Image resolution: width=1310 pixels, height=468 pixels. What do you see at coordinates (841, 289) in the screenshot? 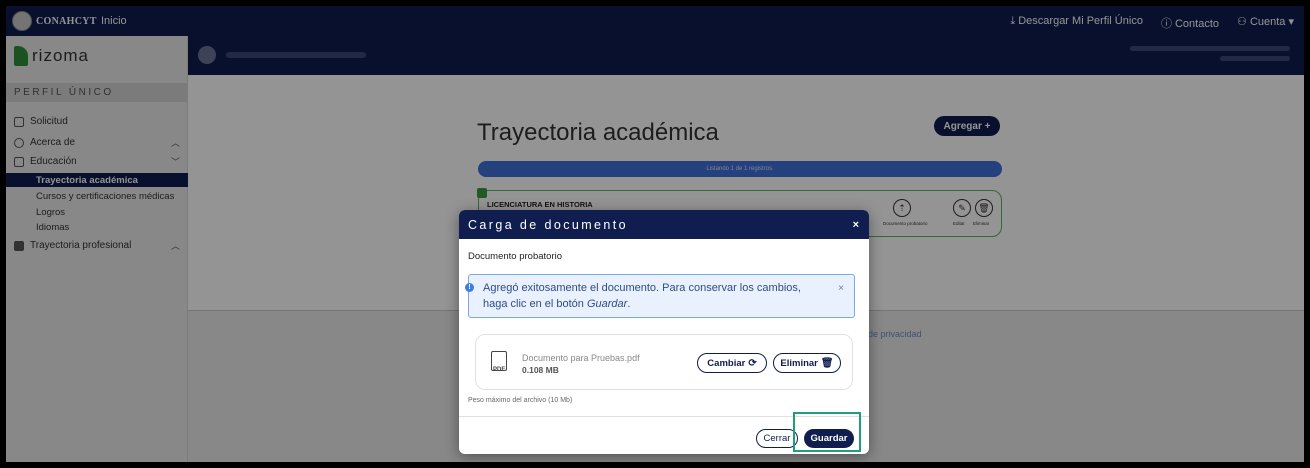
I see `alert-close-icon: ×` at bounding box center [841, 289].